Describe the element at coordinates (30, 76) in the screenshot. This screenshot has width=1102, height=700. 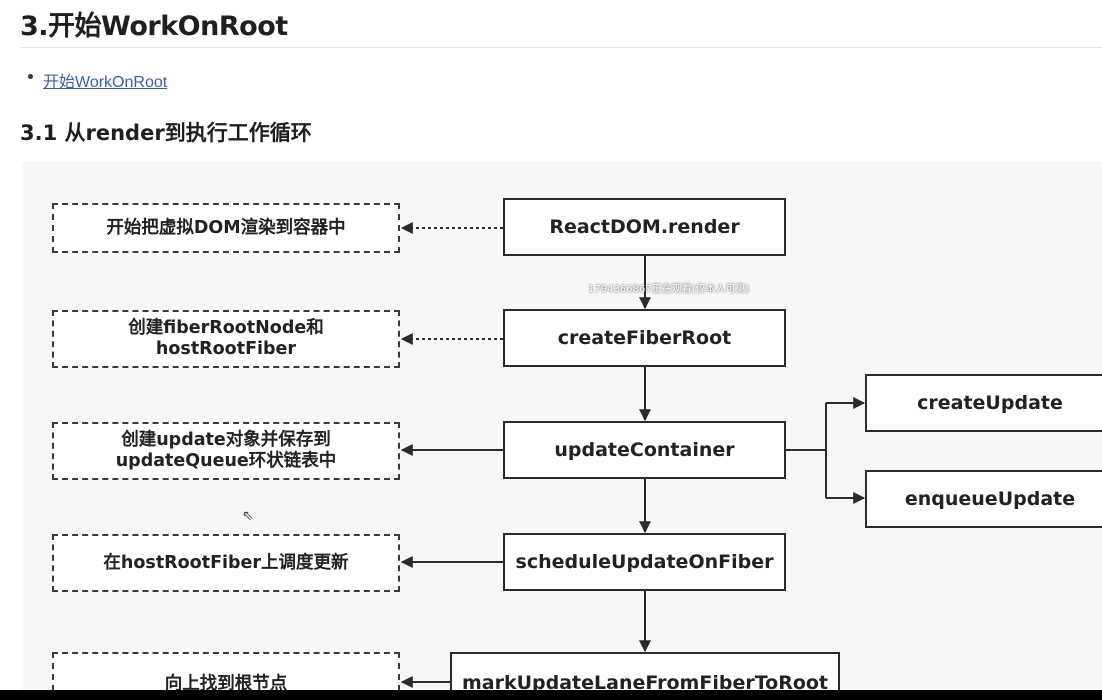
I see `list-bullet` at that location.